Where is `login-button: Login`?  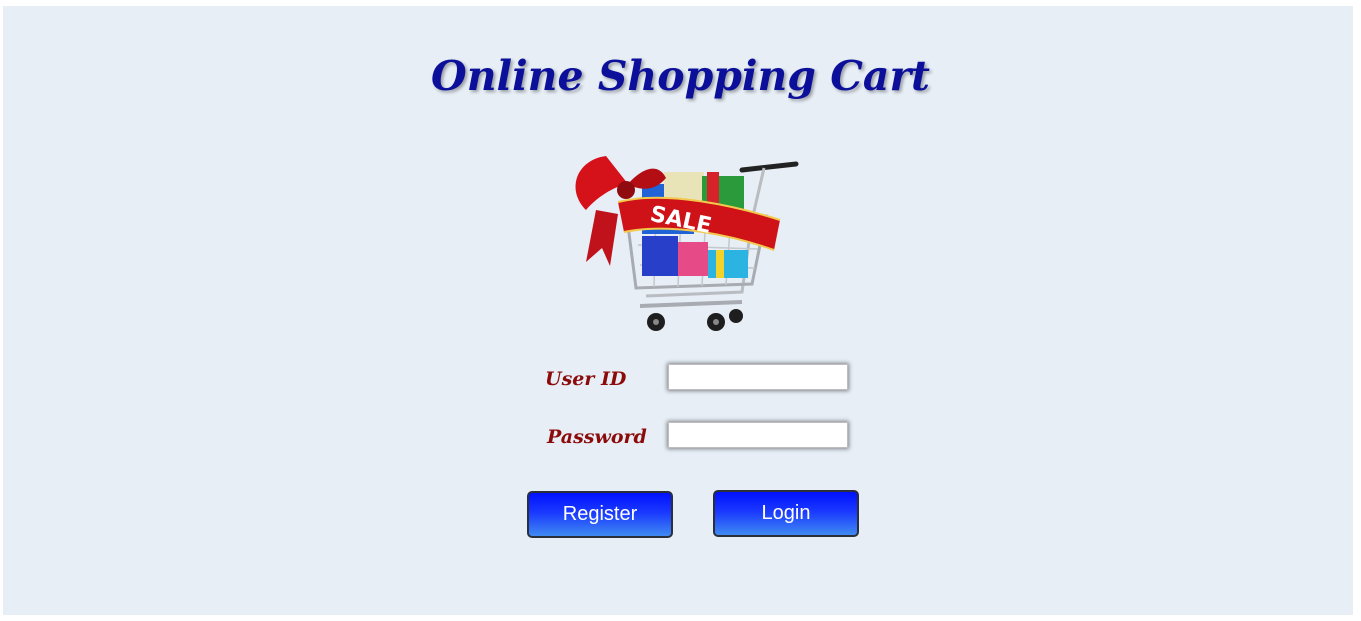 login-button: Login is located at coordinates (786, 513).